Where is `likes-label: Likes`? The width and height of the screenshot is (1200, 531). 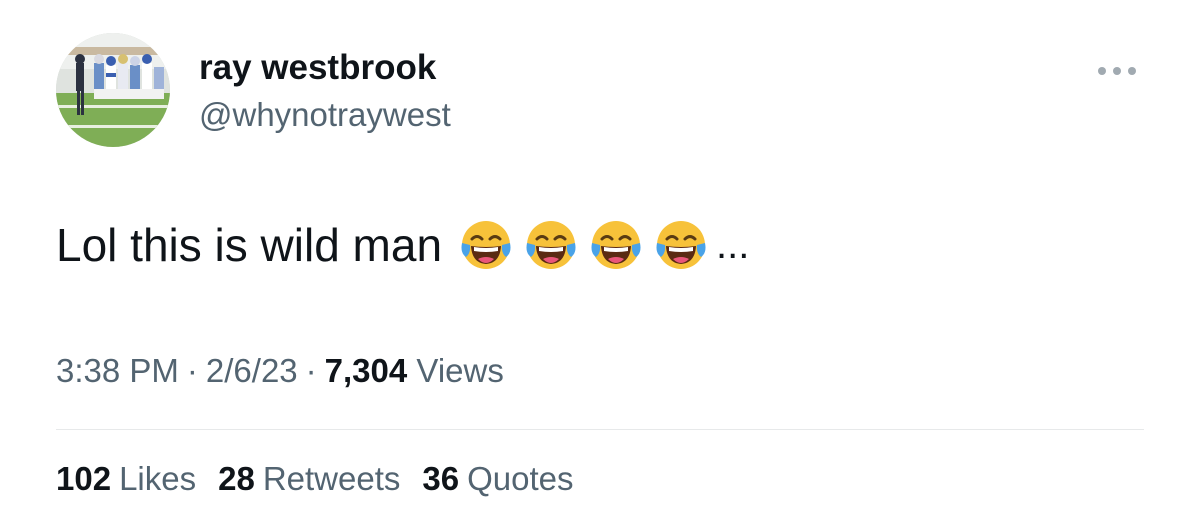
likes-label: Likes is located at coordinates (158, 478).